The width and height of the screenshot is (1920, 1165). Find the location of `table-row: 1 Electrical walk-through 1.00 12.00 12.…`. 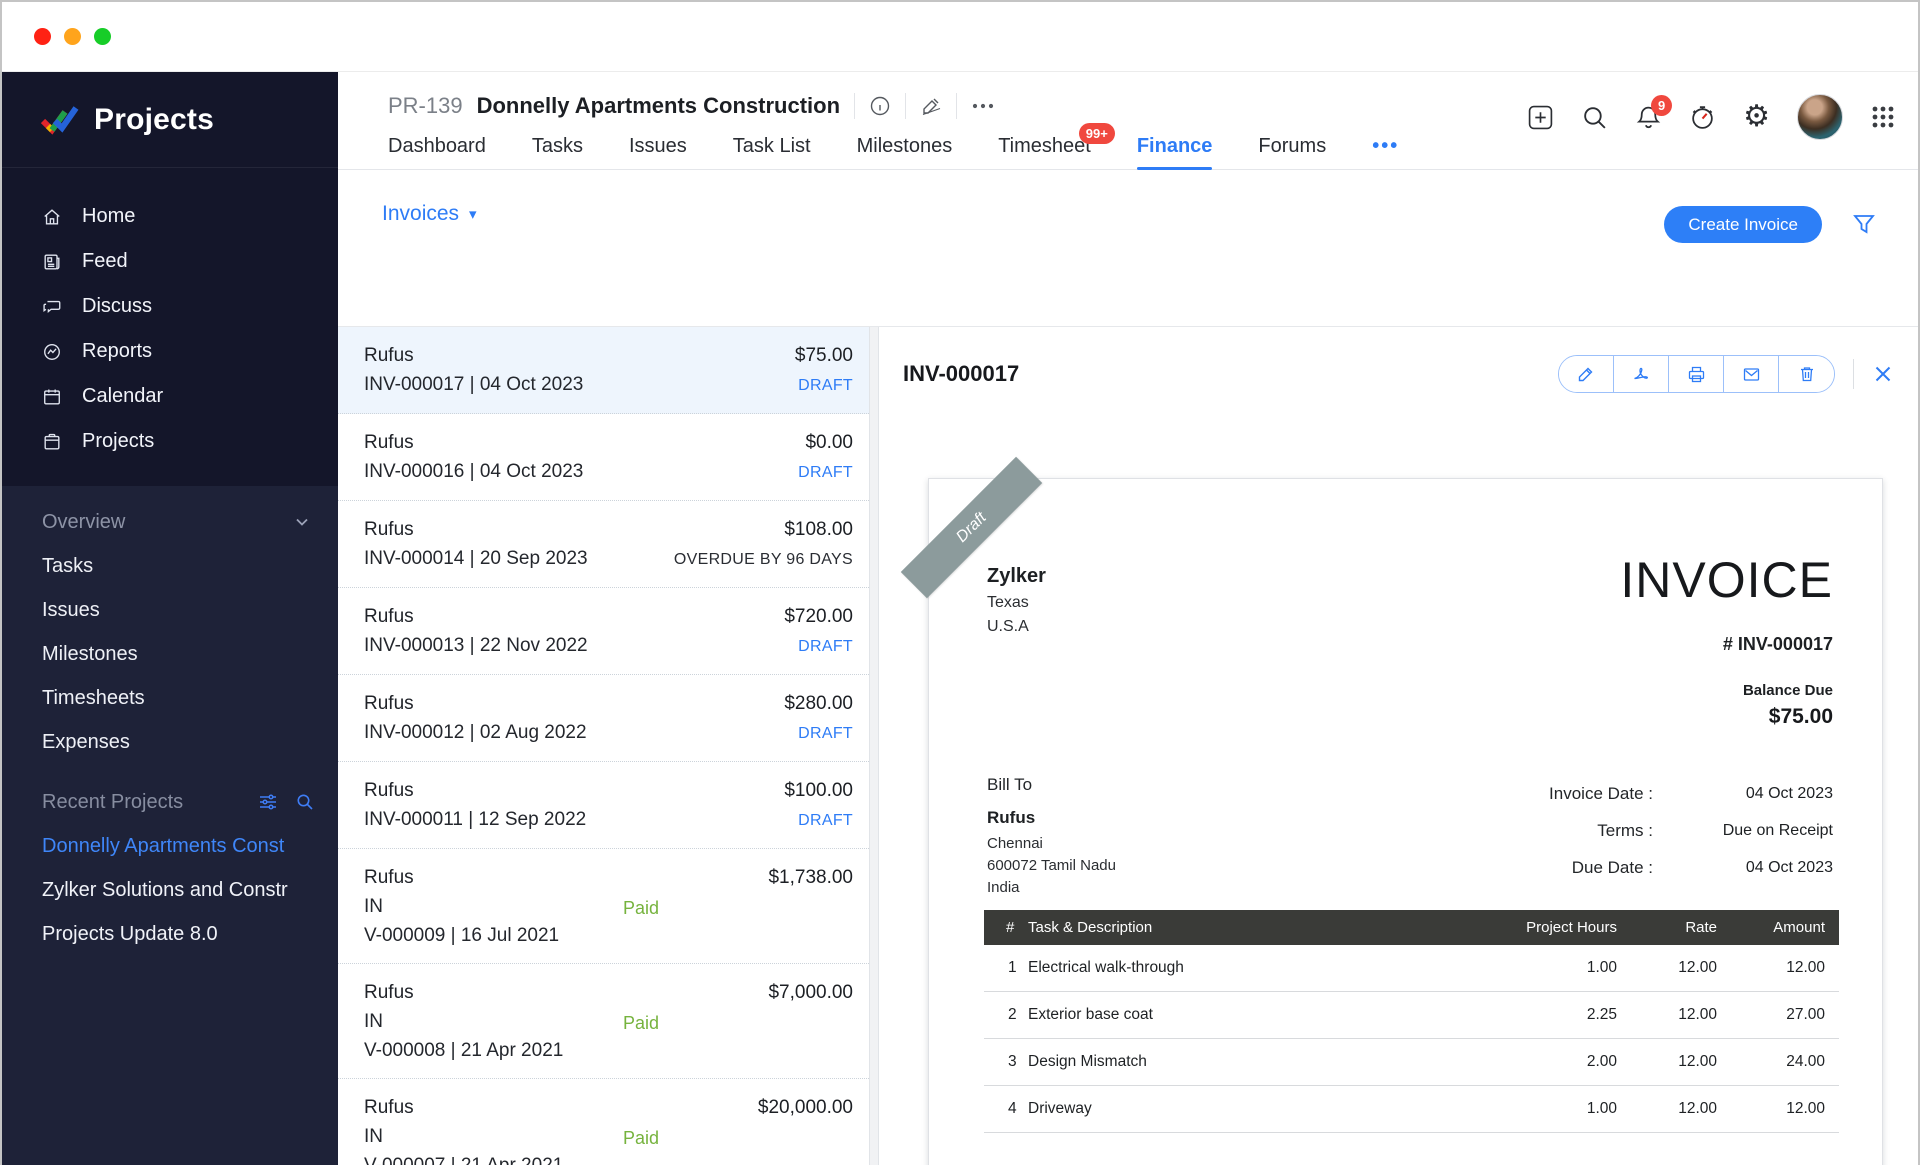

table-row: 1 Electrical walk-through 1.00 12.00 12.… is located at coordinates (1411, 968).